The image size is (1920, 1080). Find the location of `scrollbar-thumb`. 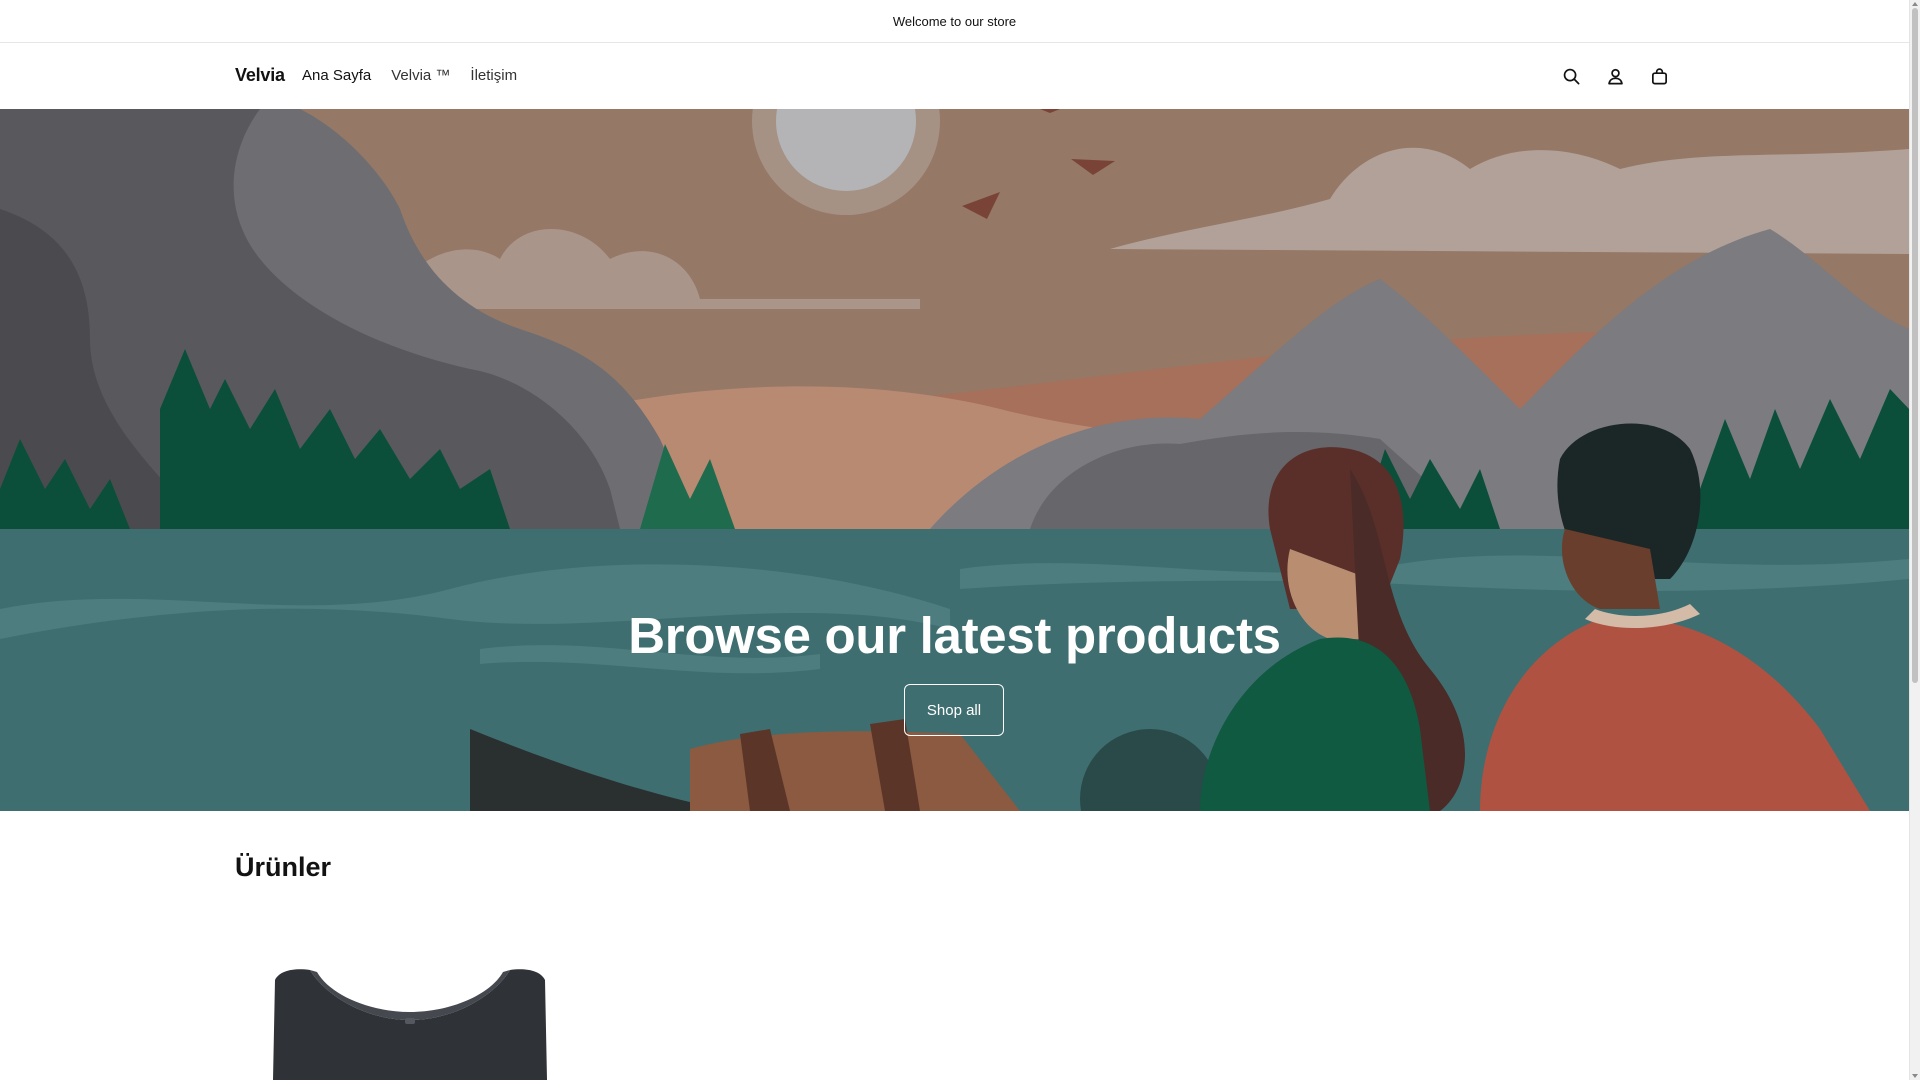

scrollbar-thumb is located at coordinates (1915, 345).